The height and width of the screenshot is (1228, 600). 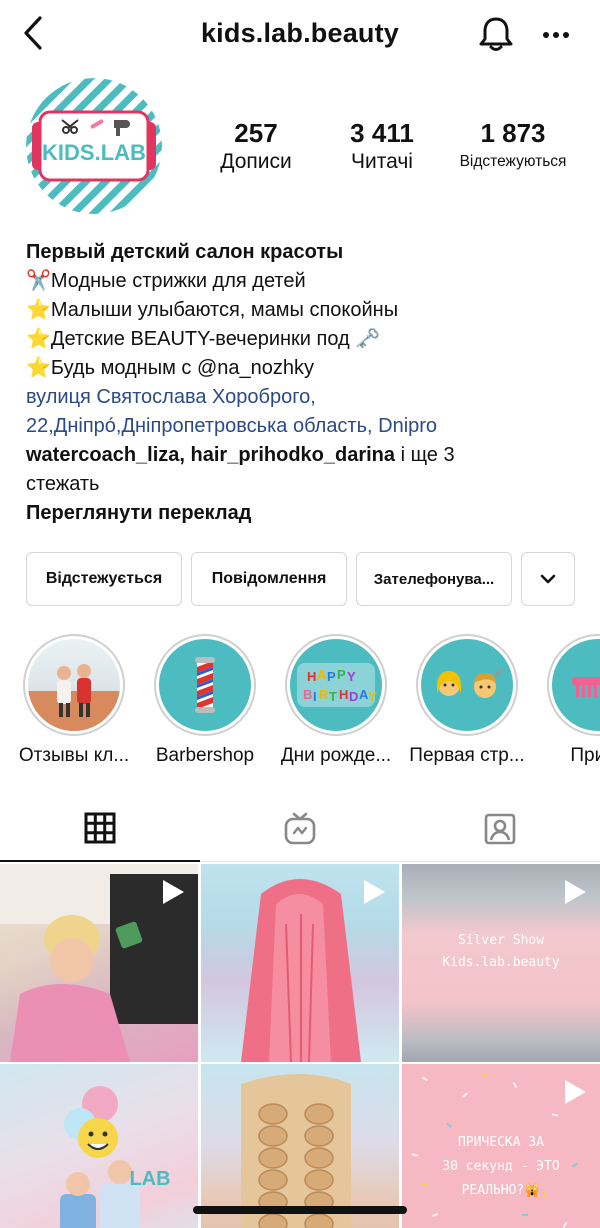 I want to click on svg-text: A, so click(x=322, y=674).